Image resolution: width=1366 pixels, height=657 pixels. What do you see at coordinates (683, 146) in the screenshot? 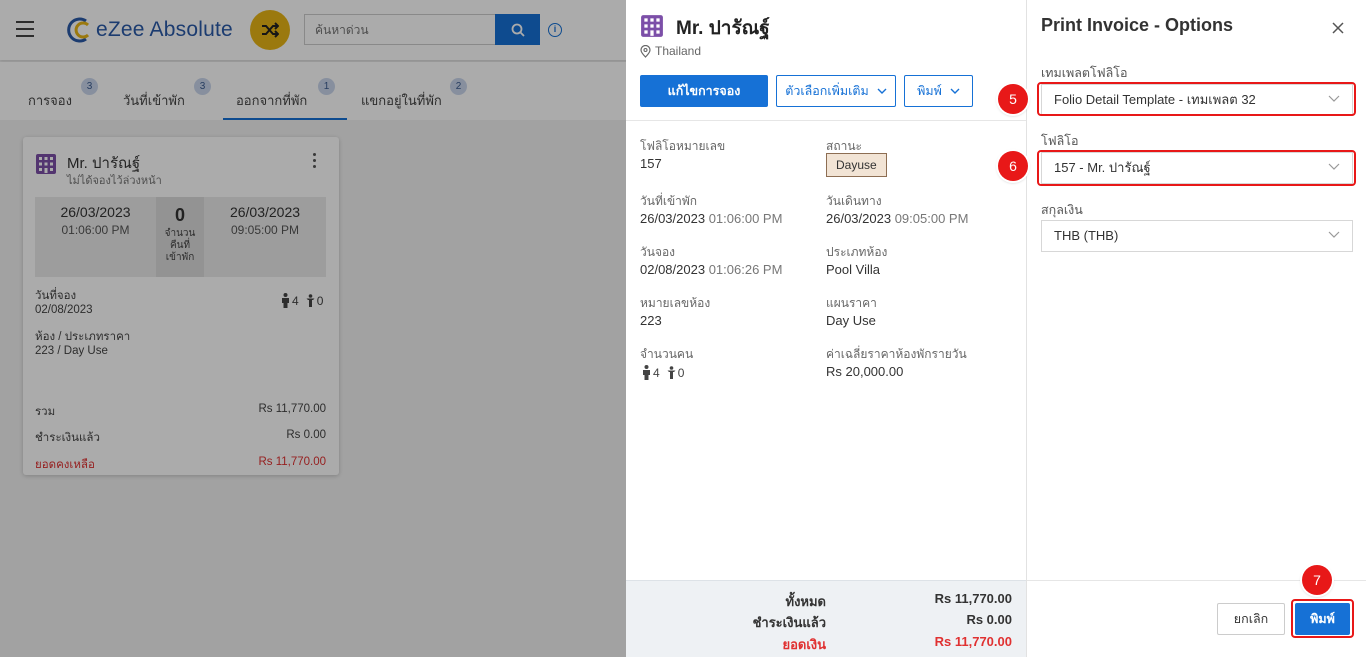
I see `folio-no-label: โฟลิโอหมายเลข` at bounding box center [683, 146].